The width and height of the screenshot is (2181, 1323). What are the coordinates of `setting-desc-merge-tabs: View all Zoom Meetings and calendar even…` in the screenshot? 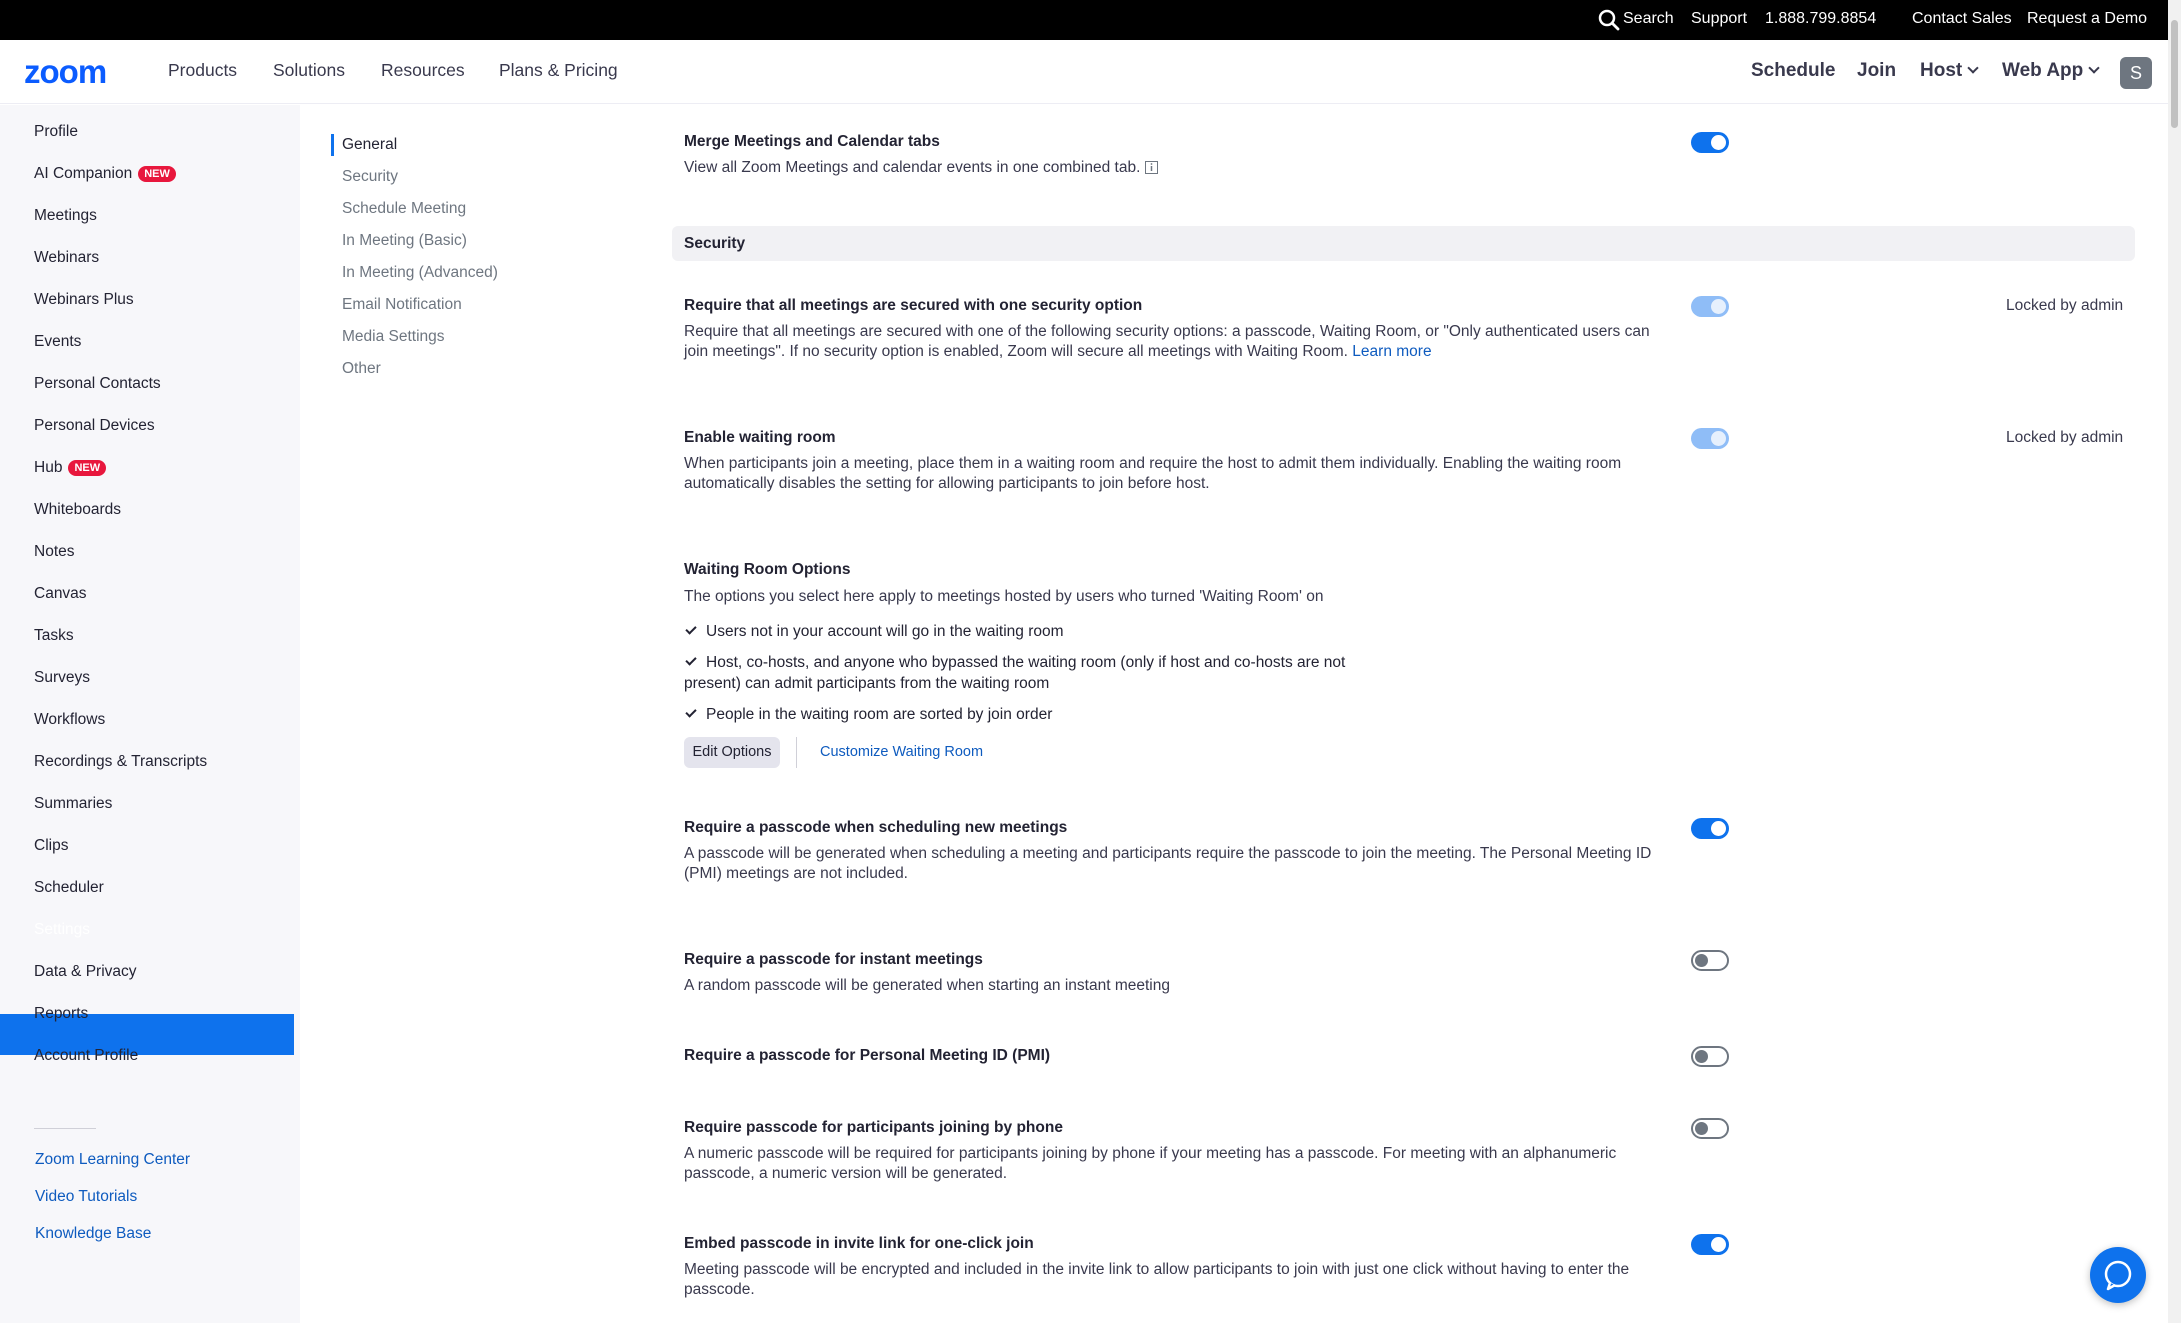 It's located at (1169, 168).